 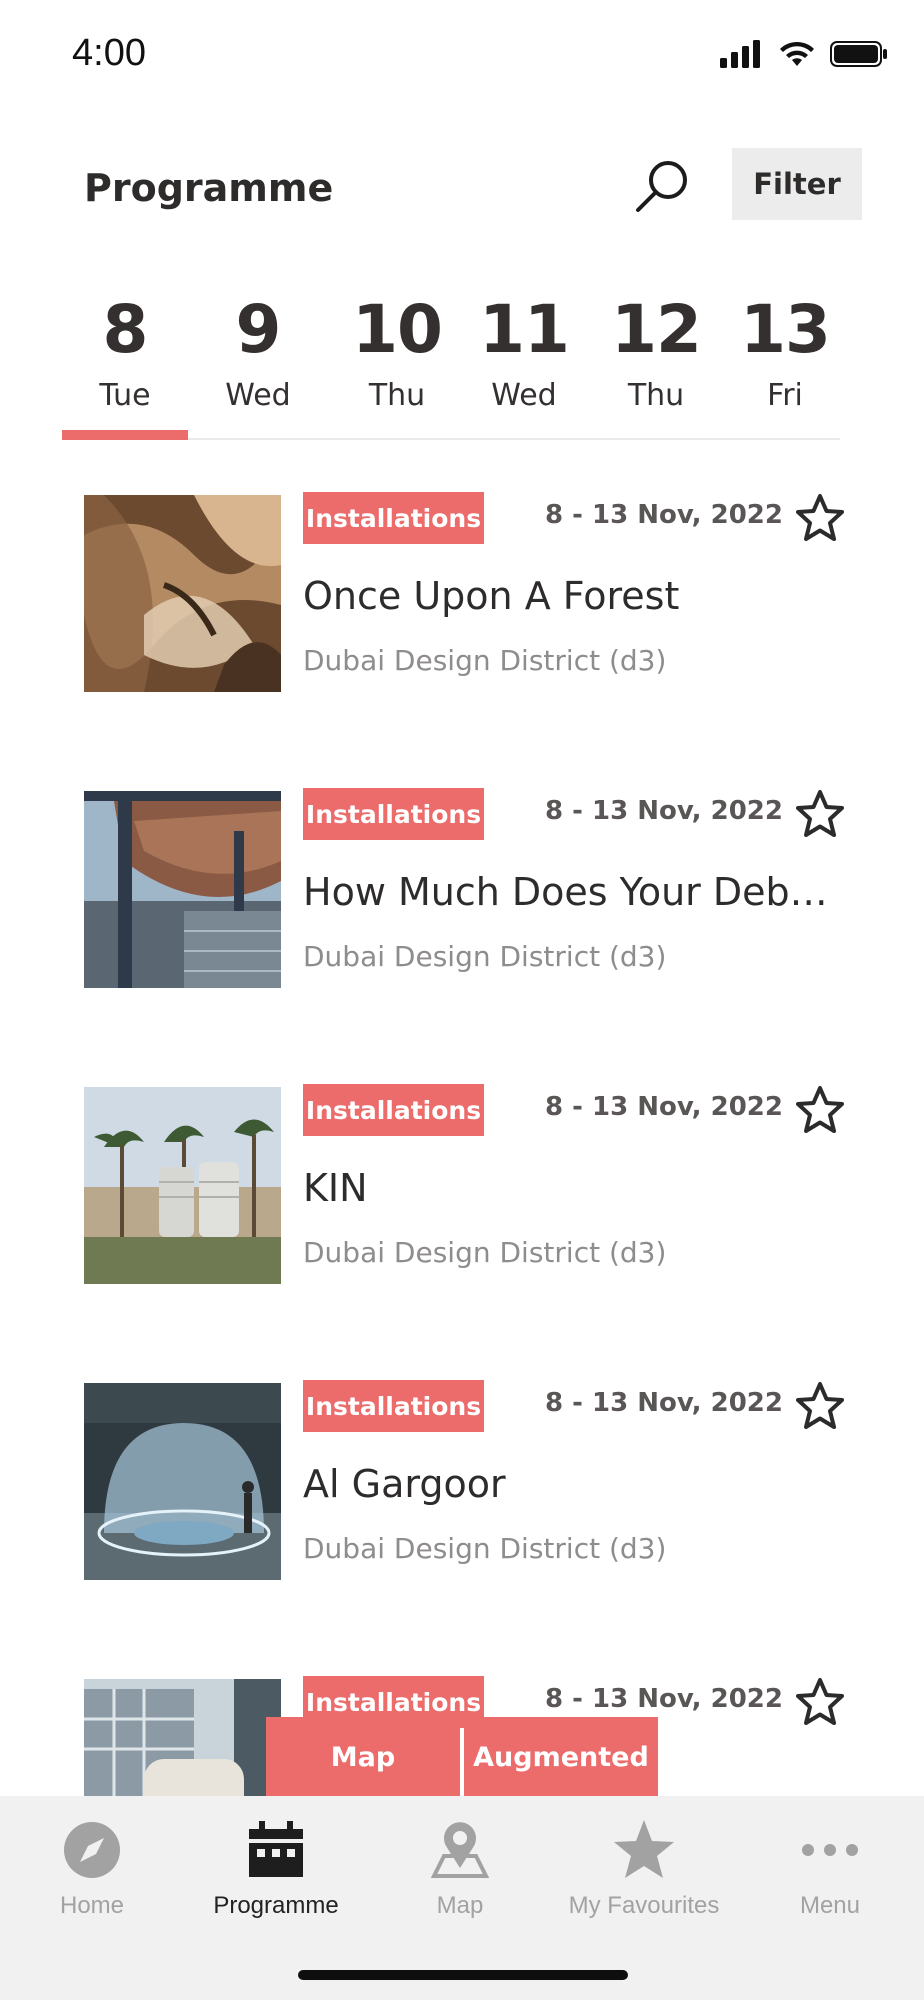 I want to click on map-pin-icon, so click(x=460, y=1850).